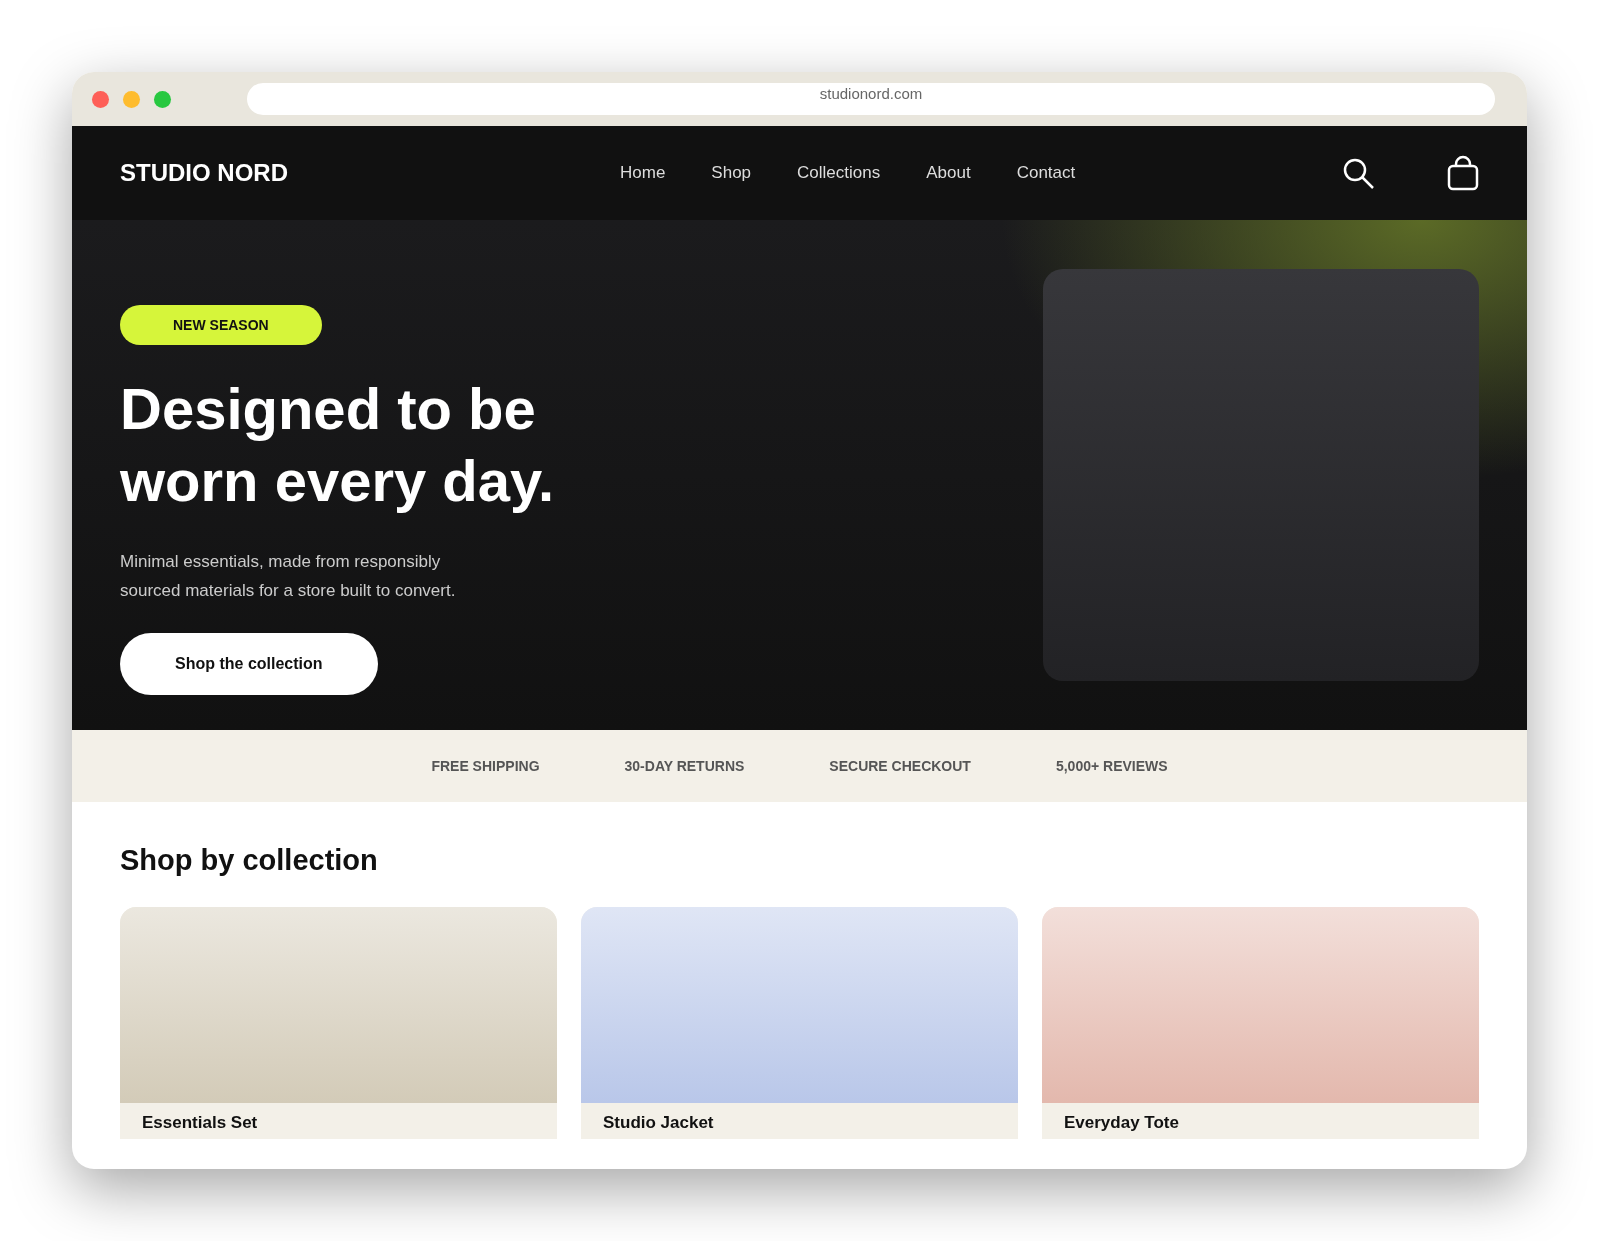 Image resolution: width=1600 pixels, height=1241 pixels. What do you see at coordinates (370, 173) in the screenshot?
I see `logo: STUDIO NORD` at bounding box center [370, 173].